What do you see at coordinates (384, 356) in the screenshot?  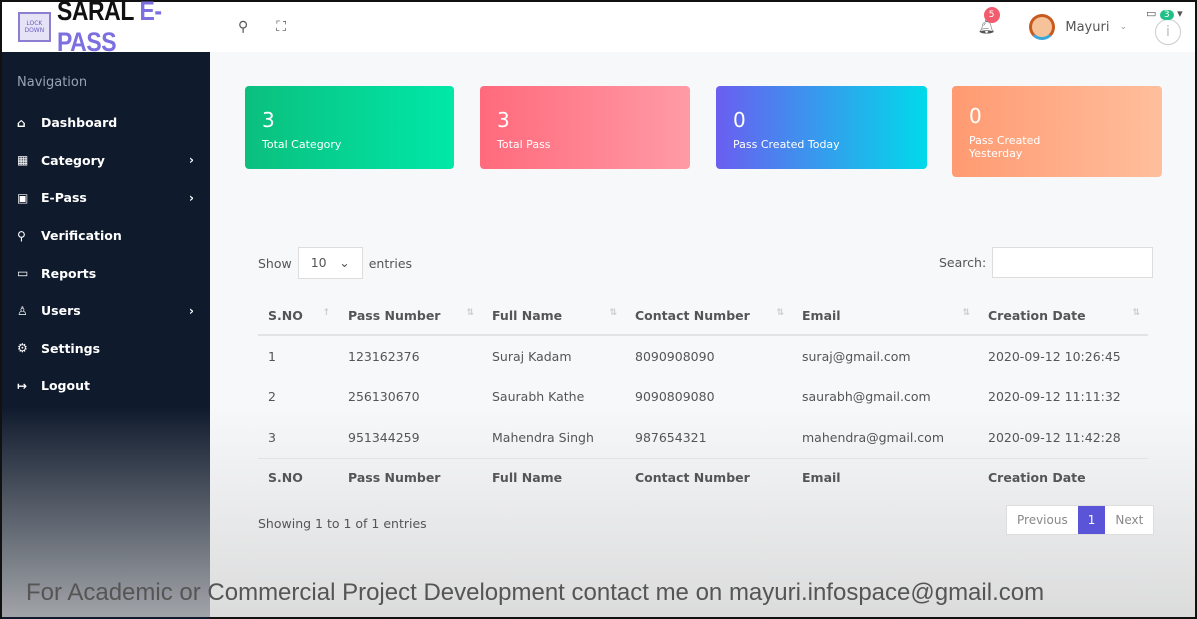 I see `table-cell: 123162376` at bounding box center [384, 356].